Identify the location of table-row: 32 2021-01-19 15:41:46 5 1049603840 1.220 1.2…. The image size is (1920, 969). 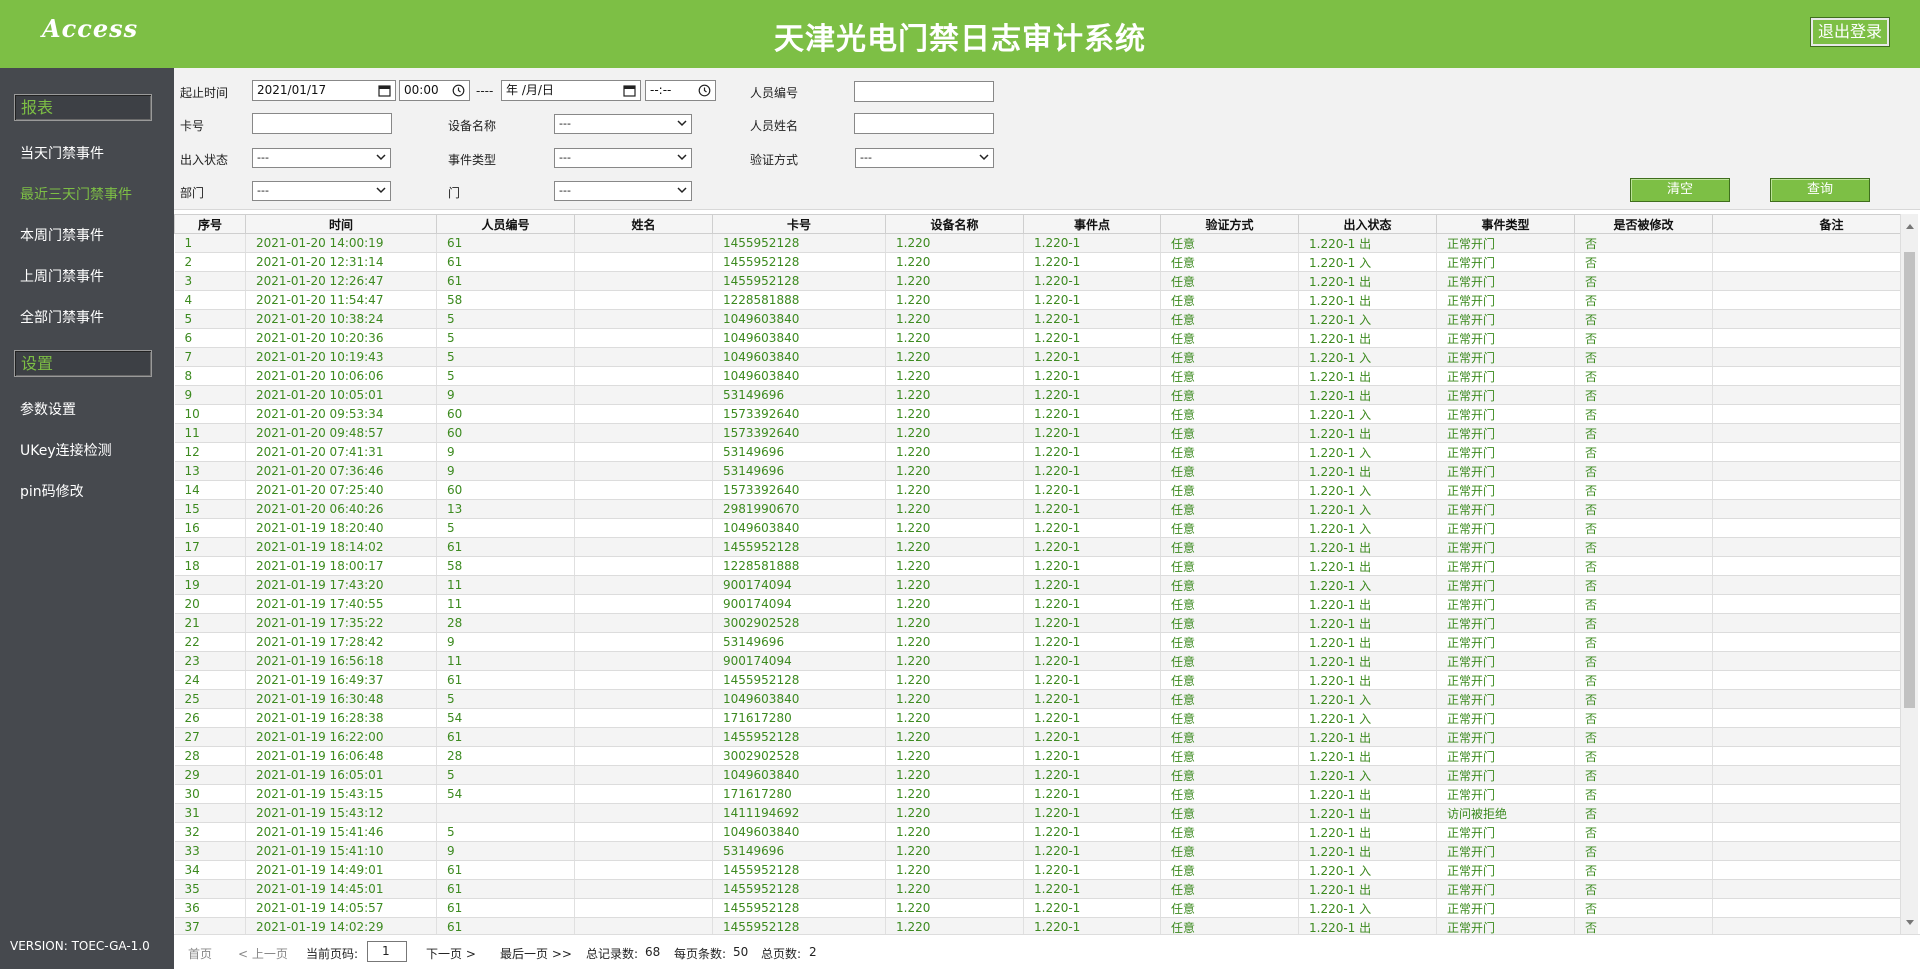
(1037, 832).